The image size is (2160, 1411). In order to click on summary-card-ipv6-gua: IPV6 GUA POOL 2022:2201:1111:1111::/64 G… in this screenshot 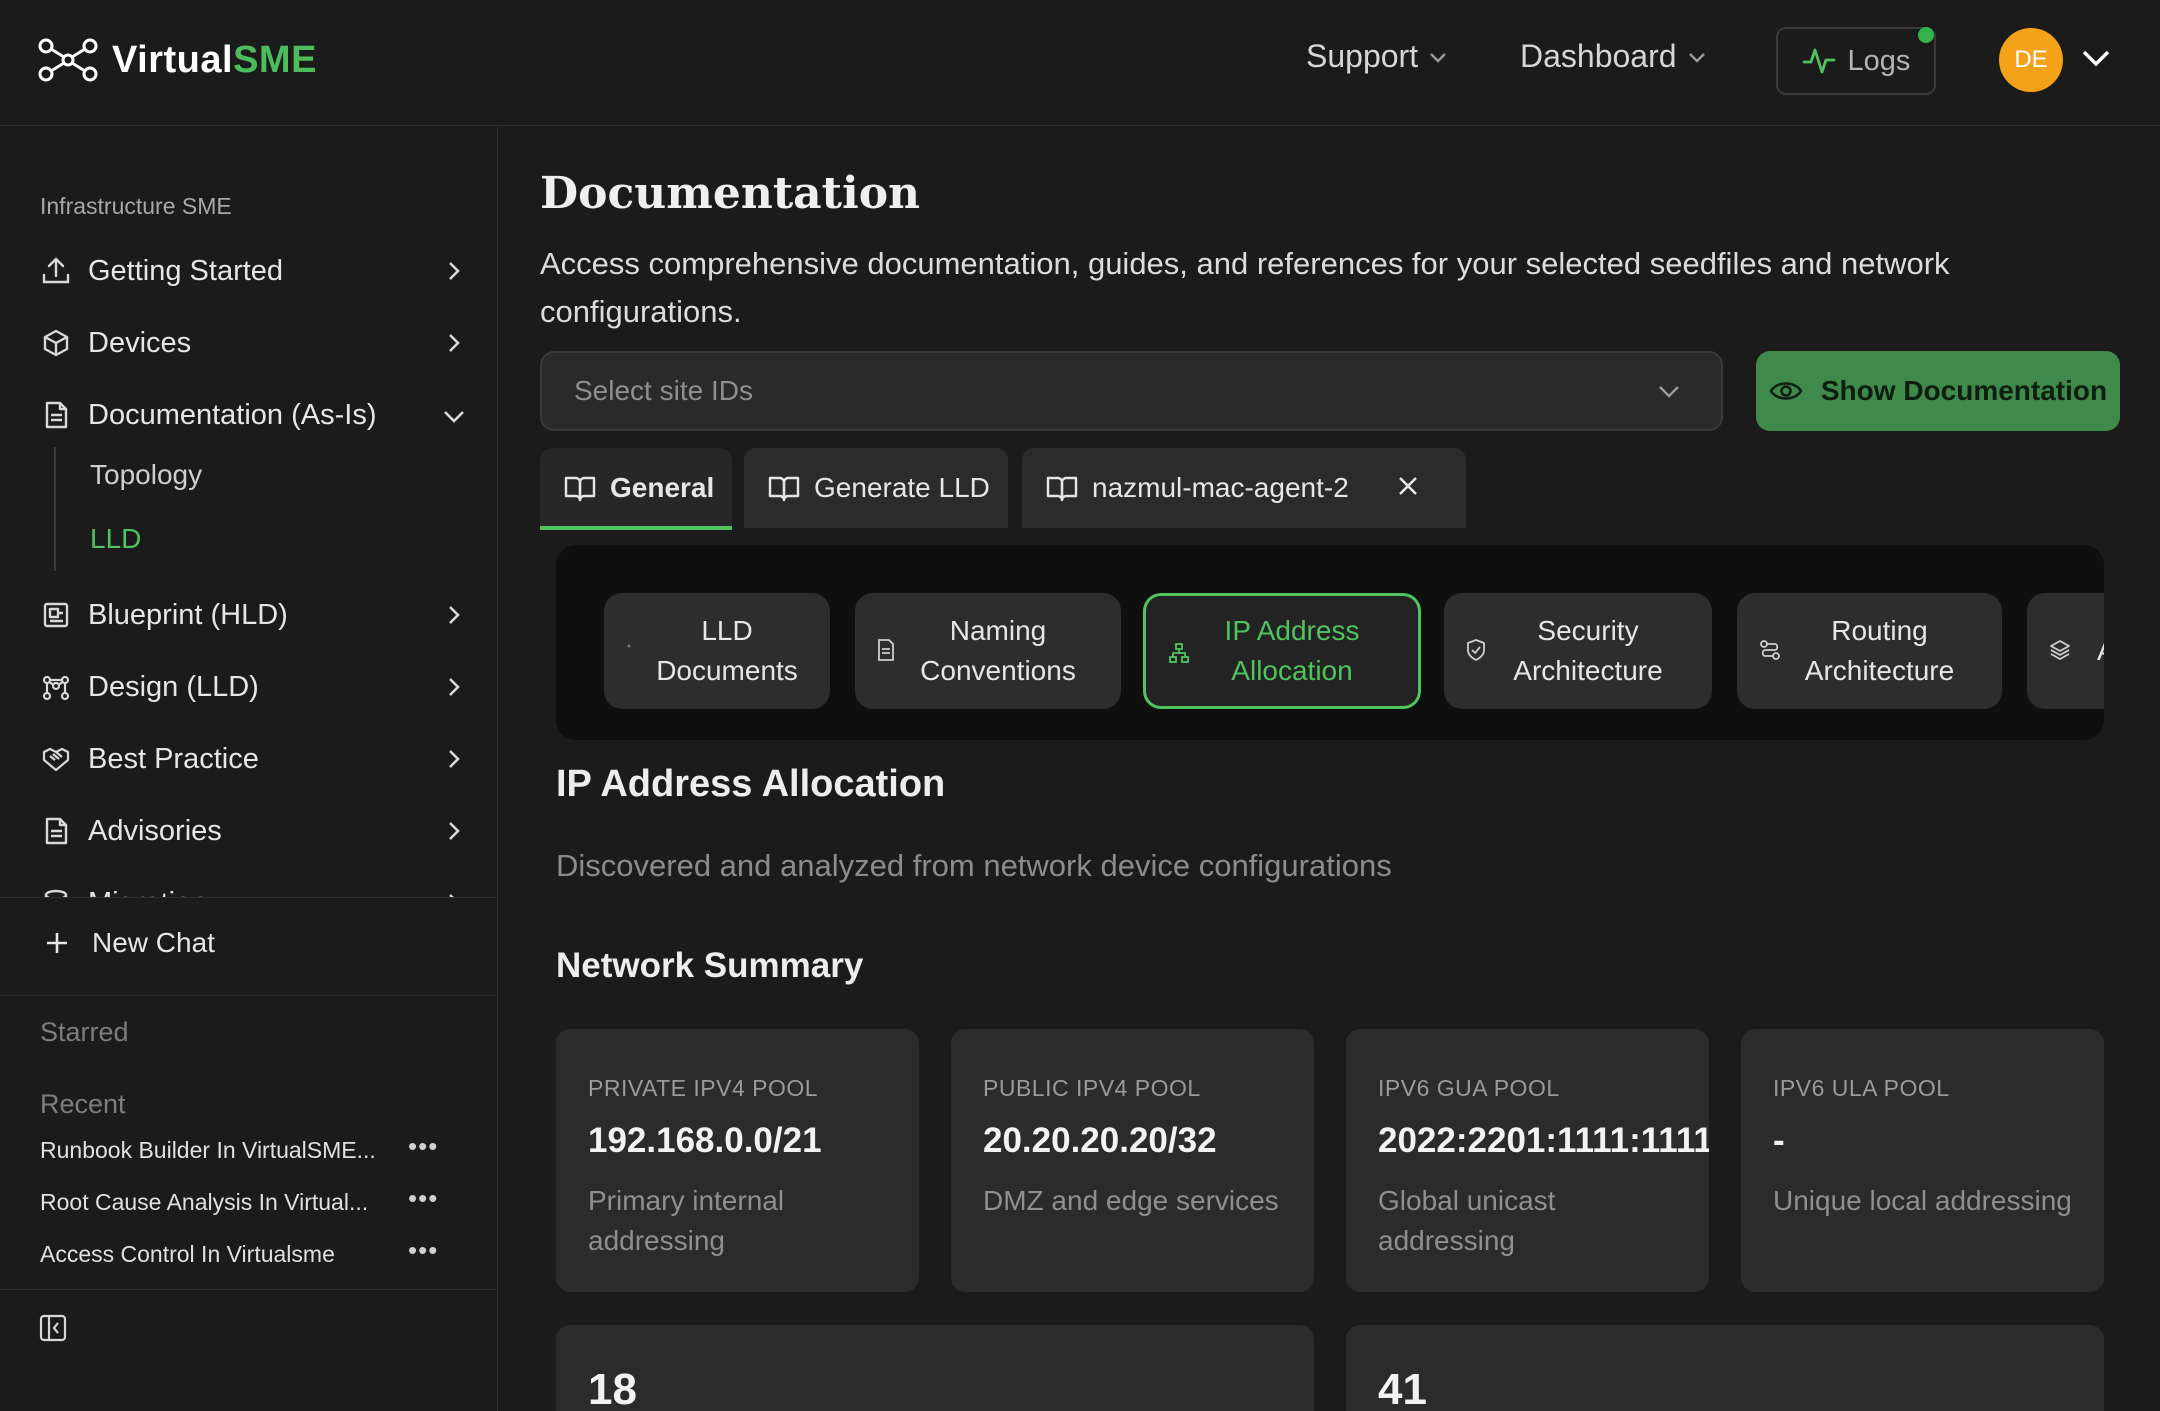, I will do `click(1527, 1160)`.